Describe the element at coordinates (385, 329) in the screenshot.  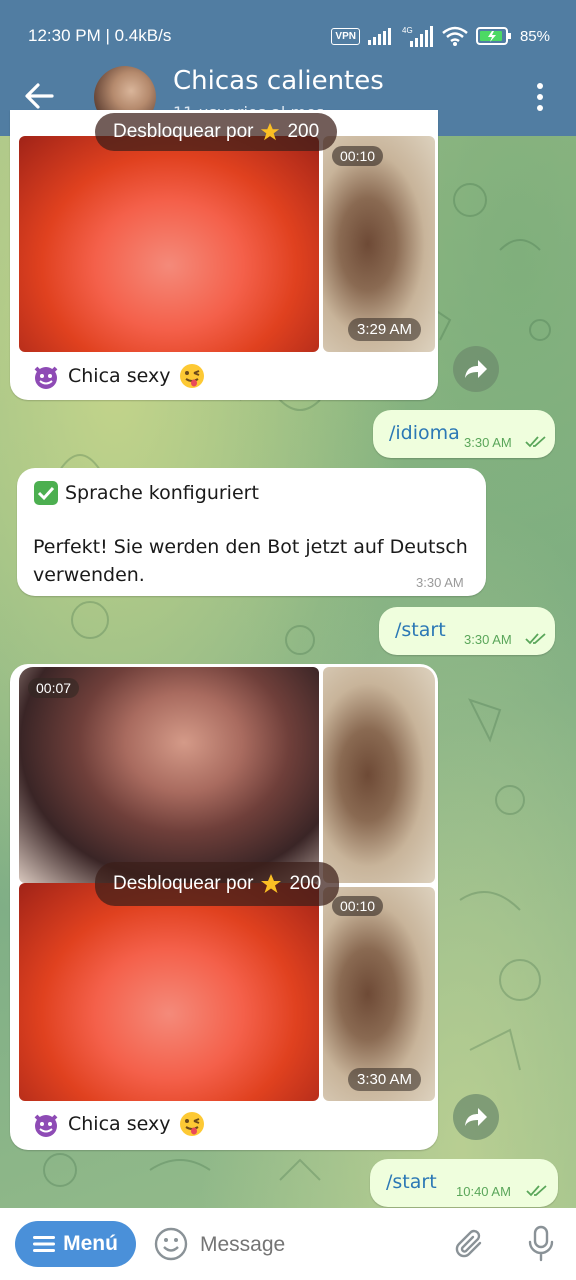
I see `message-time: 3:29 AM` at that location.